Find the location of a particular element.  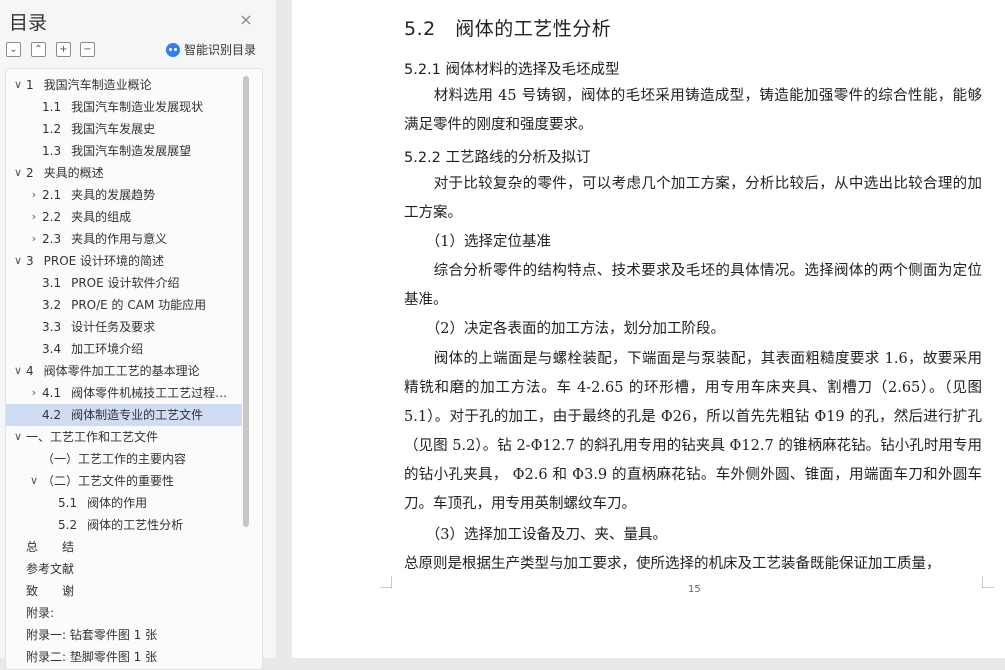

toc-item-label: 2 夹具的概述 is located at coordinates (65, 173).